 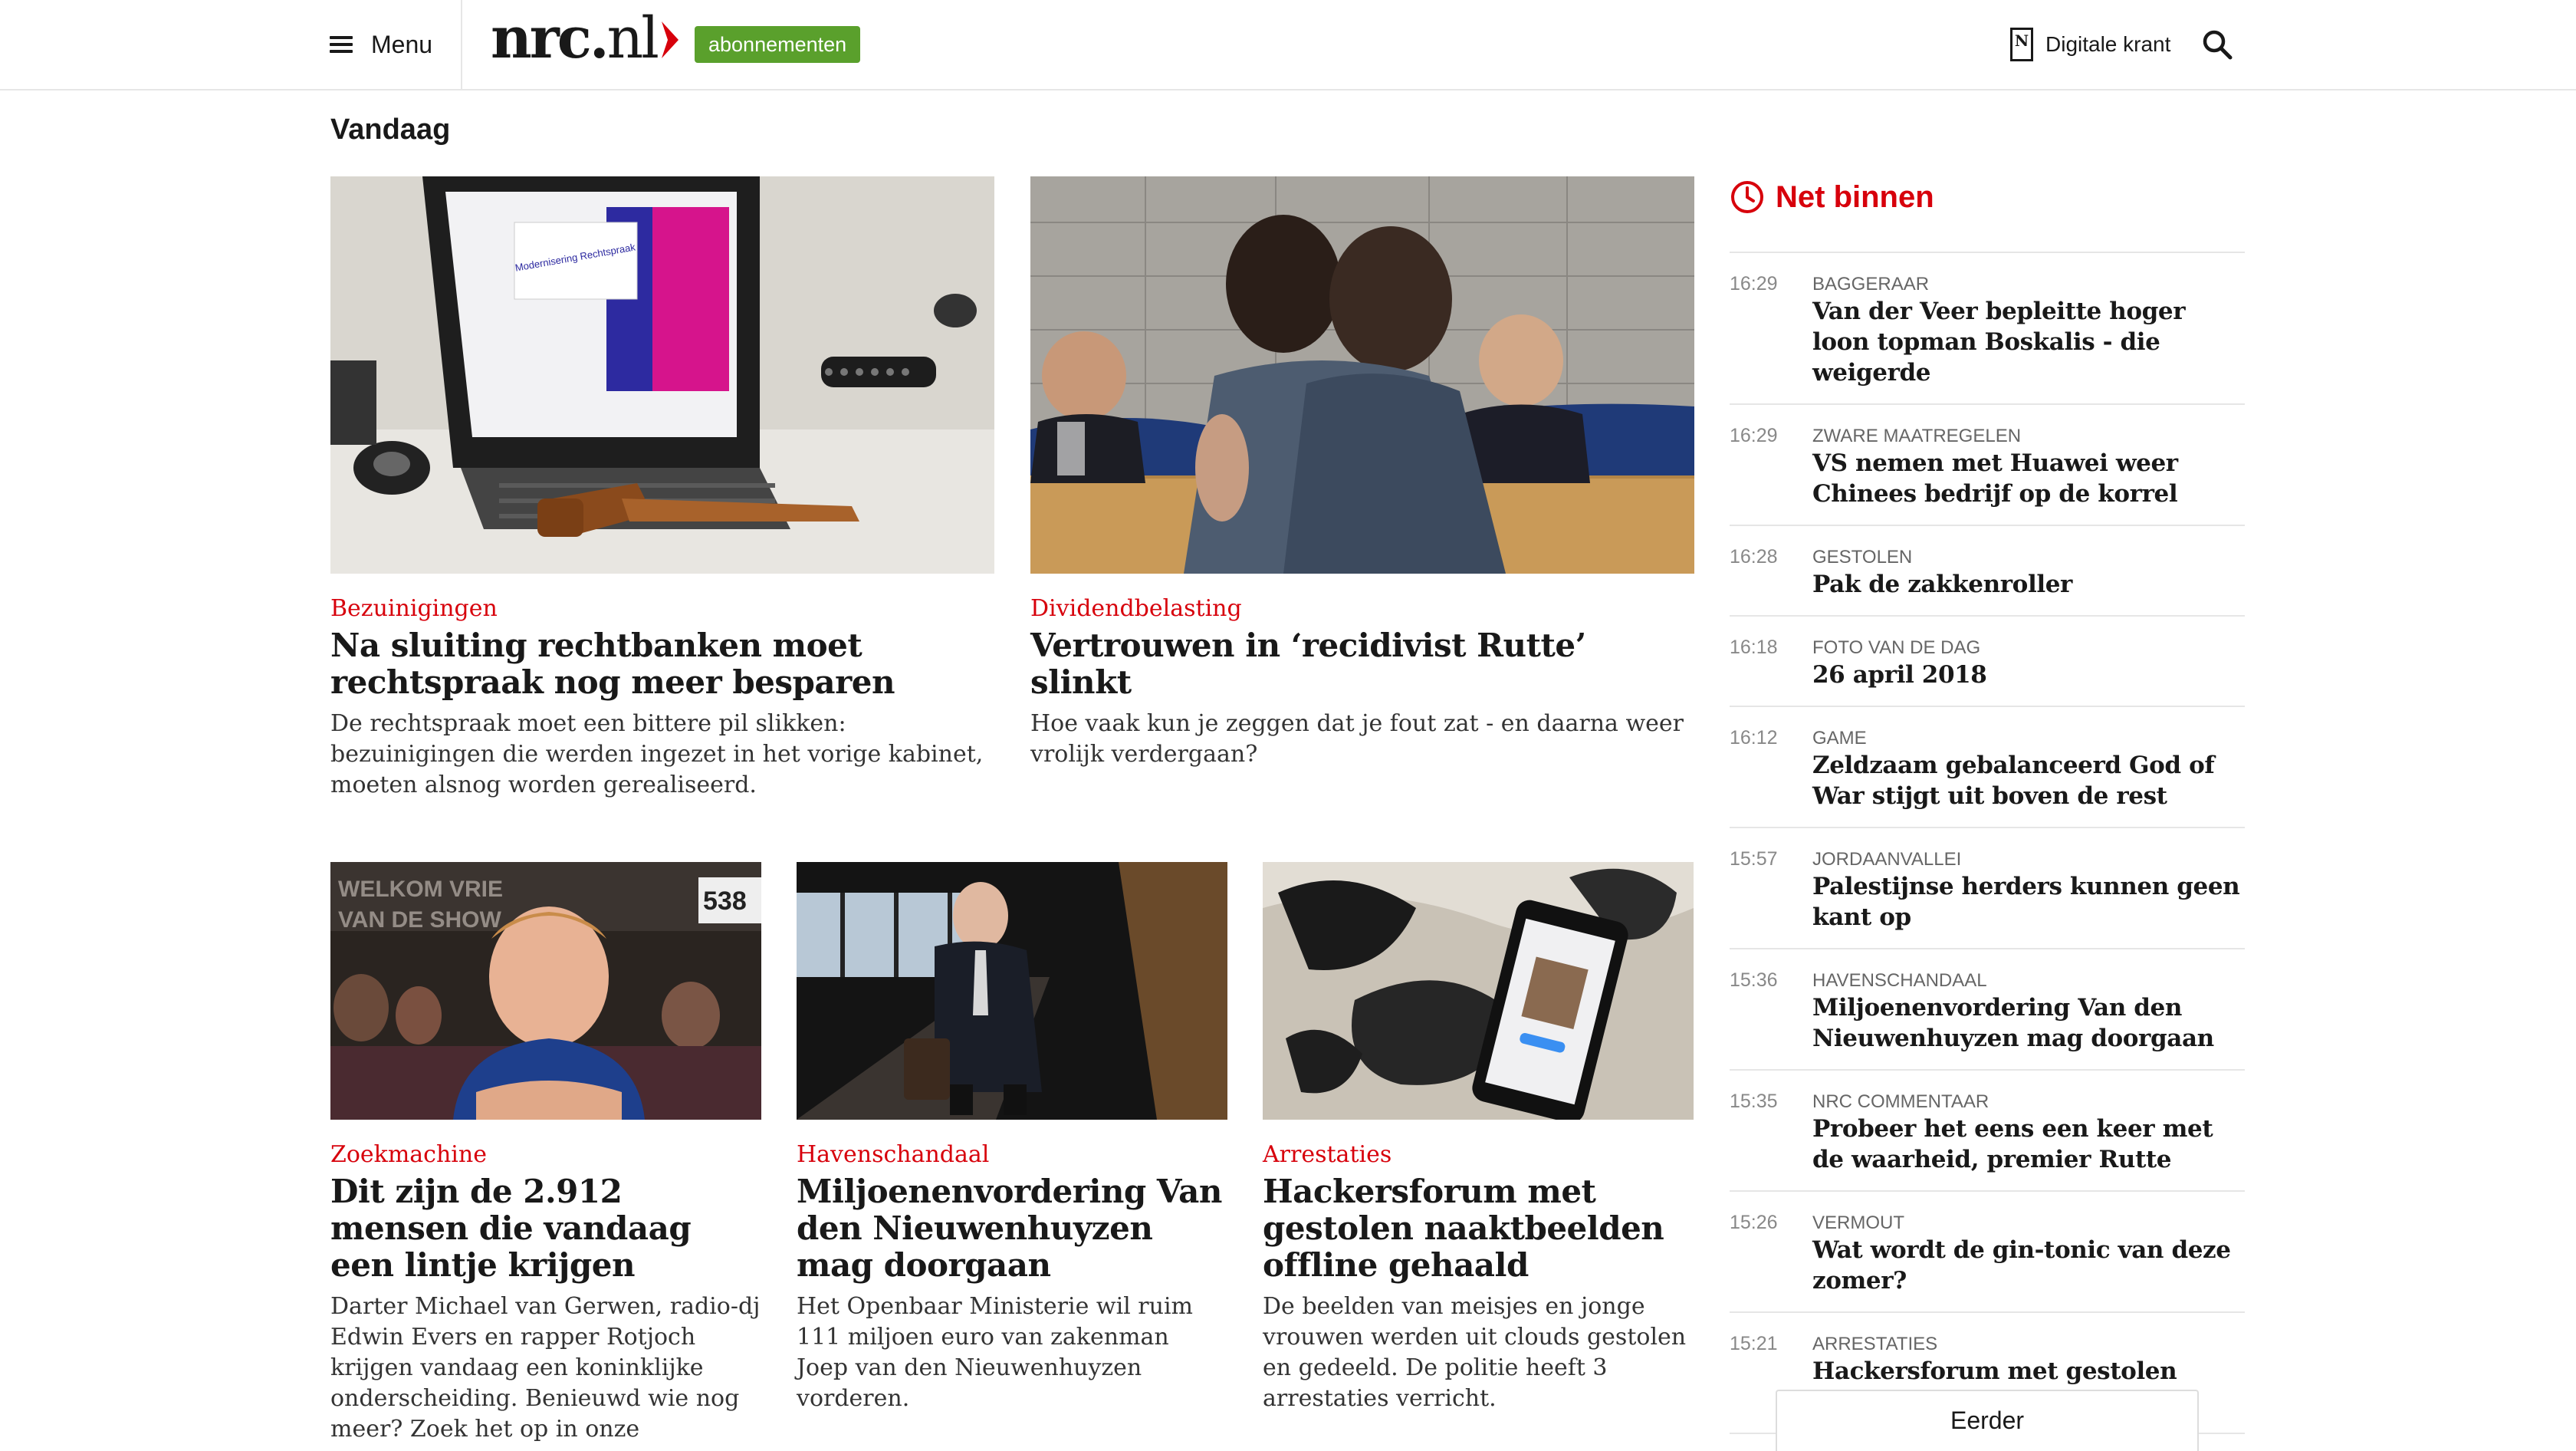 I want to click on image-sign-text-1: WELKOM VRIE, so click(x=421, y=889).